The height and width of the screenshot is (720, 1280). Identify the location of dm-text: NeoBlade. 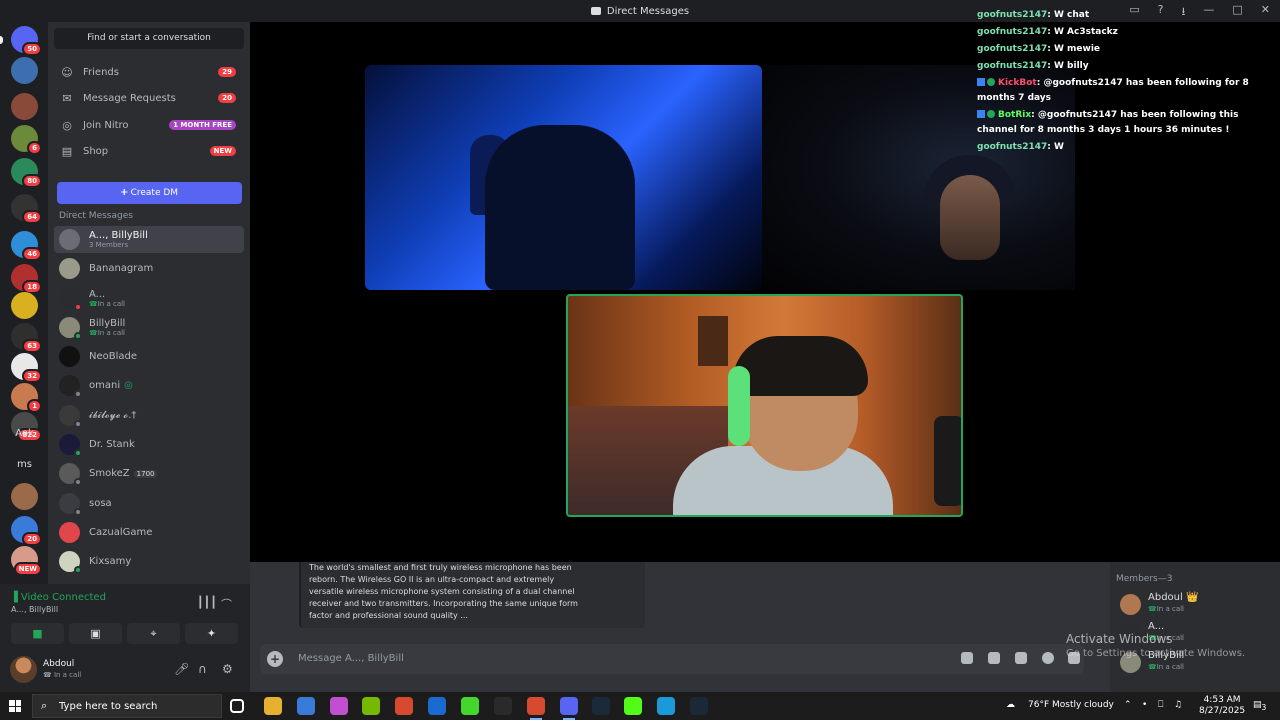
(113, 356).